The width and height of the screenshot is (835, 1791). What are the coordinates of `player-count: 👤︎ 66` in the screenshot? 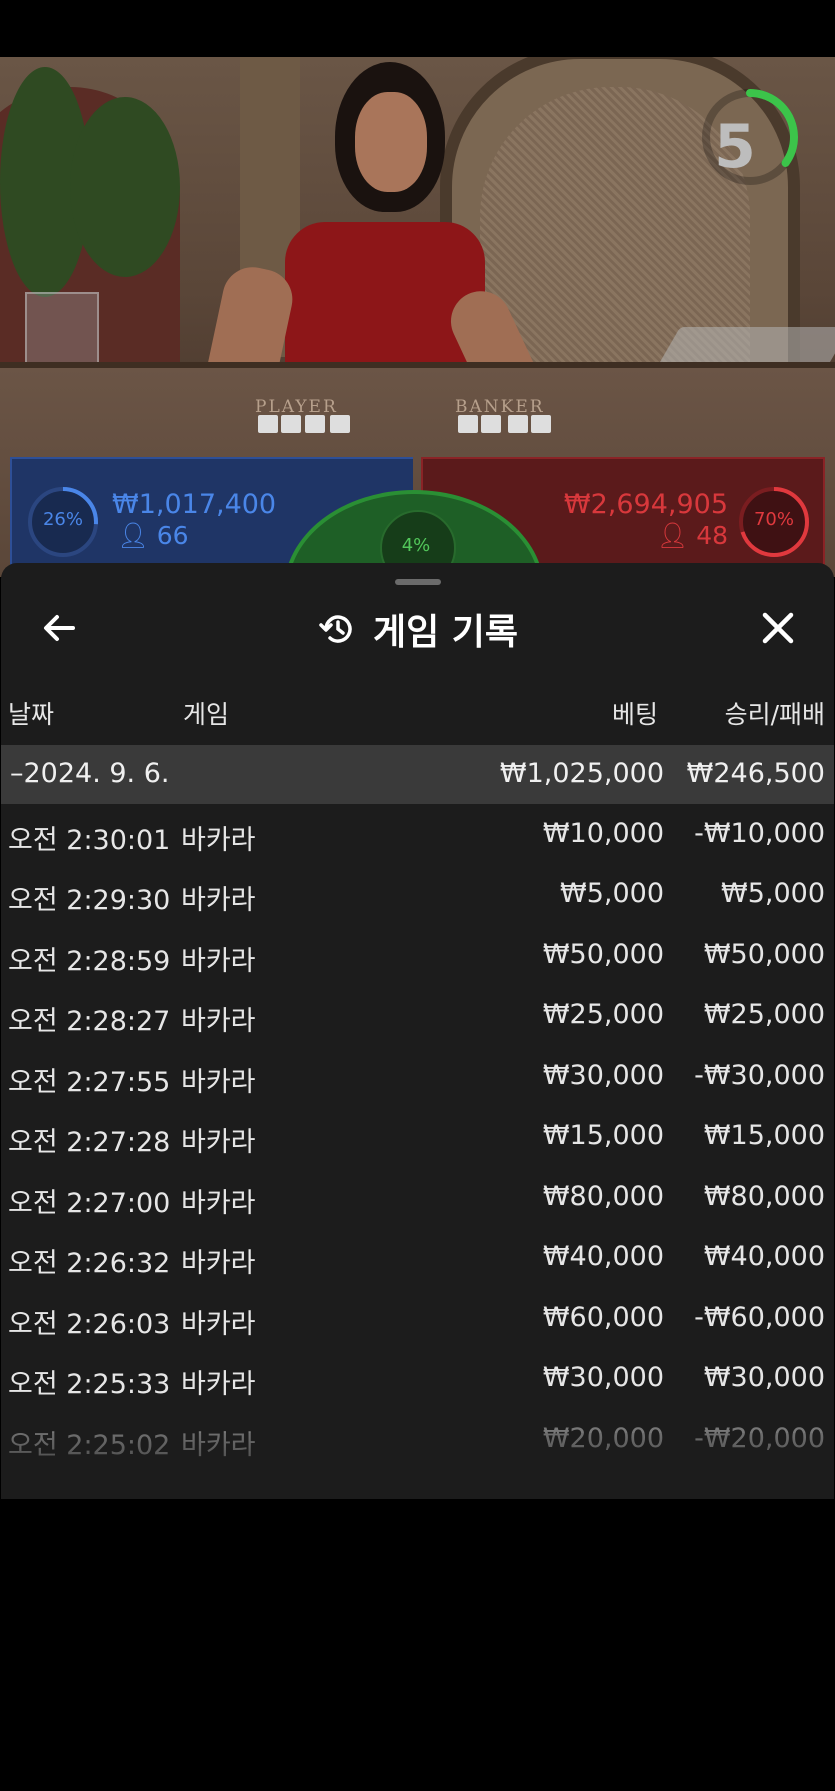 It's located at (153, 536).